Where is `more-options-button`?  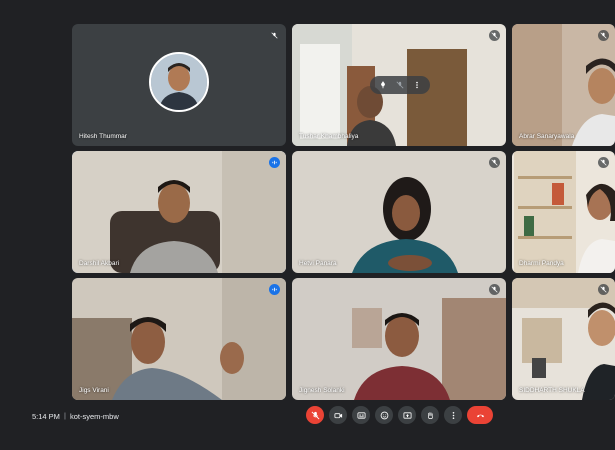 more-options-button is located at coordinates (453, 415).